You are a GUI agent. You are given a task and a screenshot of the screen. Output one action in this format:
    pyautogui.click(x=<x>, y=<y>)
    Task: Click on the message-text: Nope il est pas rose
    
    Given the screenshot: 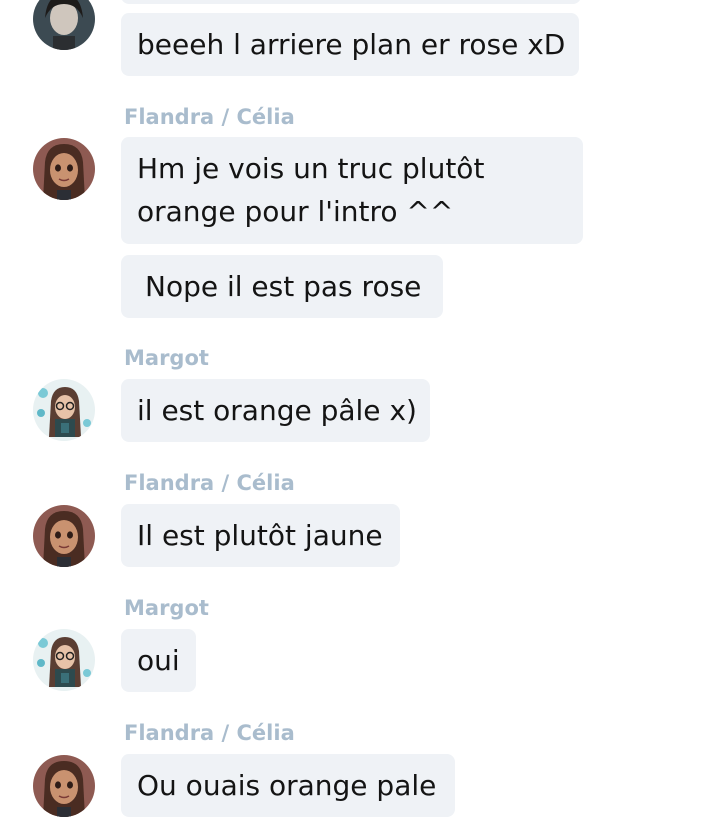 What is the action you would take?
    pyautogui.click(x=283, y=286)
    